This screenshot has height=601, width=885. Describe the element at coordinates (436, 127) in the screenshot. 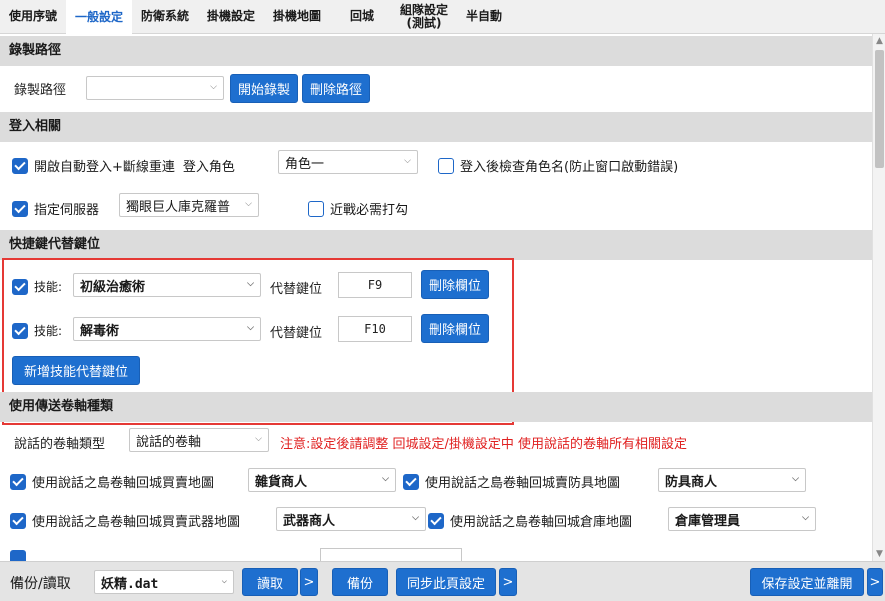

I see `section-login: 登入相關` at that location.